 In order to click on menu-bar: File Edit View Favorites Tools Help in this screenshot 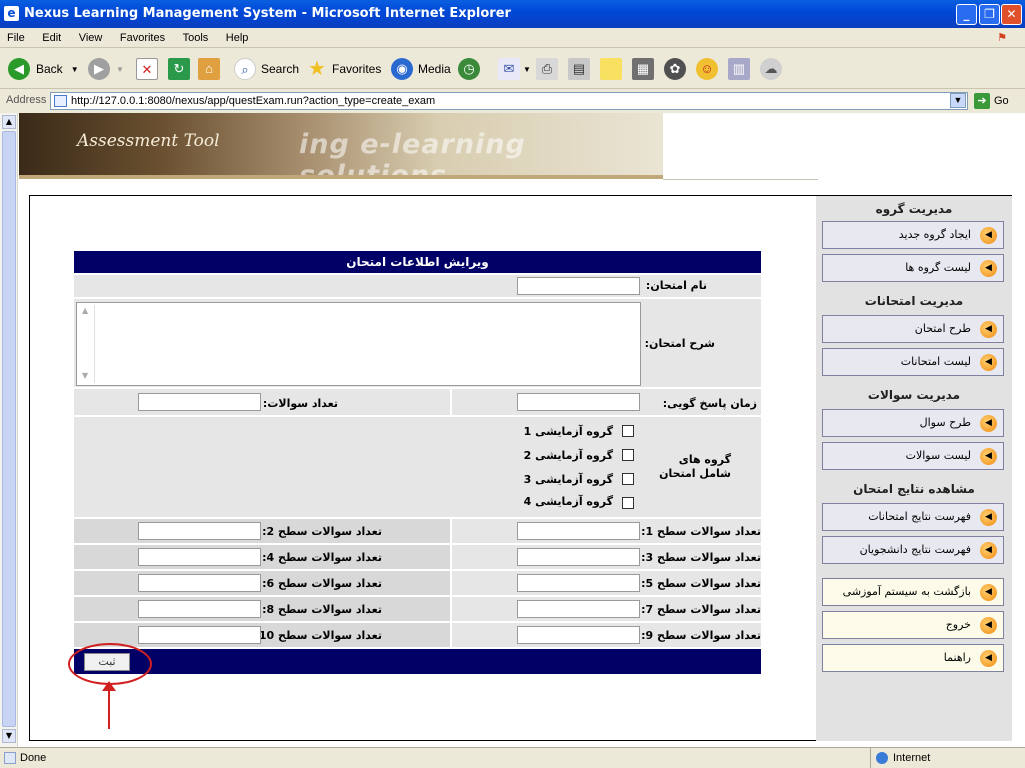, I will do `click(512, 38)`.